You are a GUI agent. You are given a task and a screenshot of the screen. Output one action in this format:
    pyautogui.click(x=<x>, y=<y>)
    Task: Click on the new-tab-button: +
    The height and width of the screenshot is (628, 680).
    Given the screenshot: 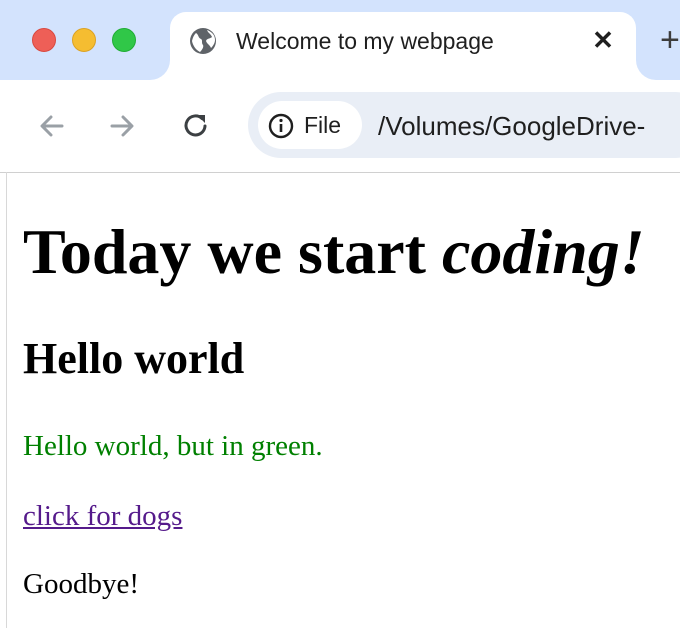 What is the action you would take?
    pyautogui.click(x=670, y=40)
    